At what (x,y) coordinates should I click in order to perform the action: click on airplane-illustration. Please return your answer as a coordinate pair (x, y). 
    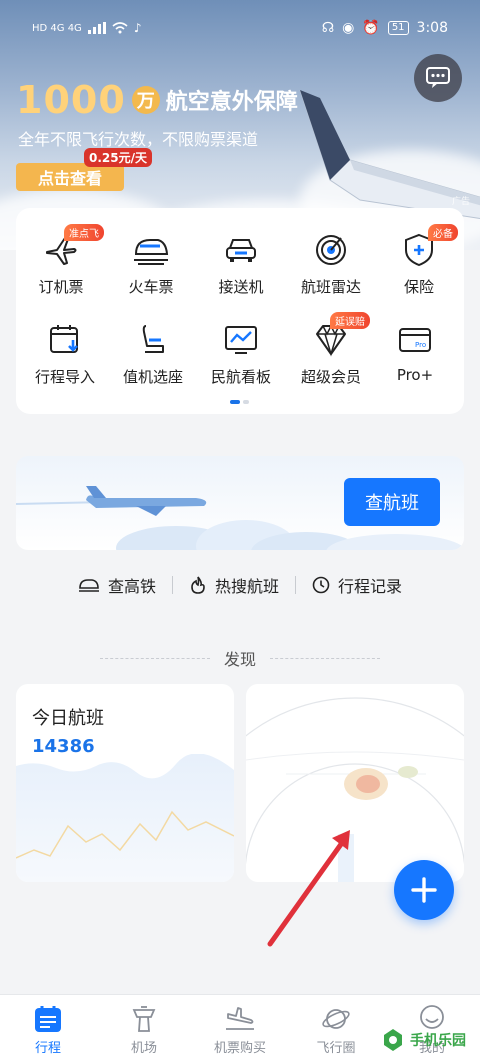
    Looking at the image, I should click on (111, 501).